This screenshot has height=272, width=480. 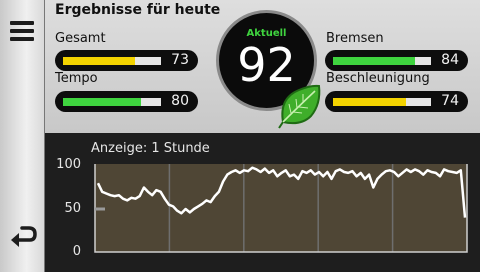 I want to click on metric-fill-bremsen, so click(x=374, y=61).